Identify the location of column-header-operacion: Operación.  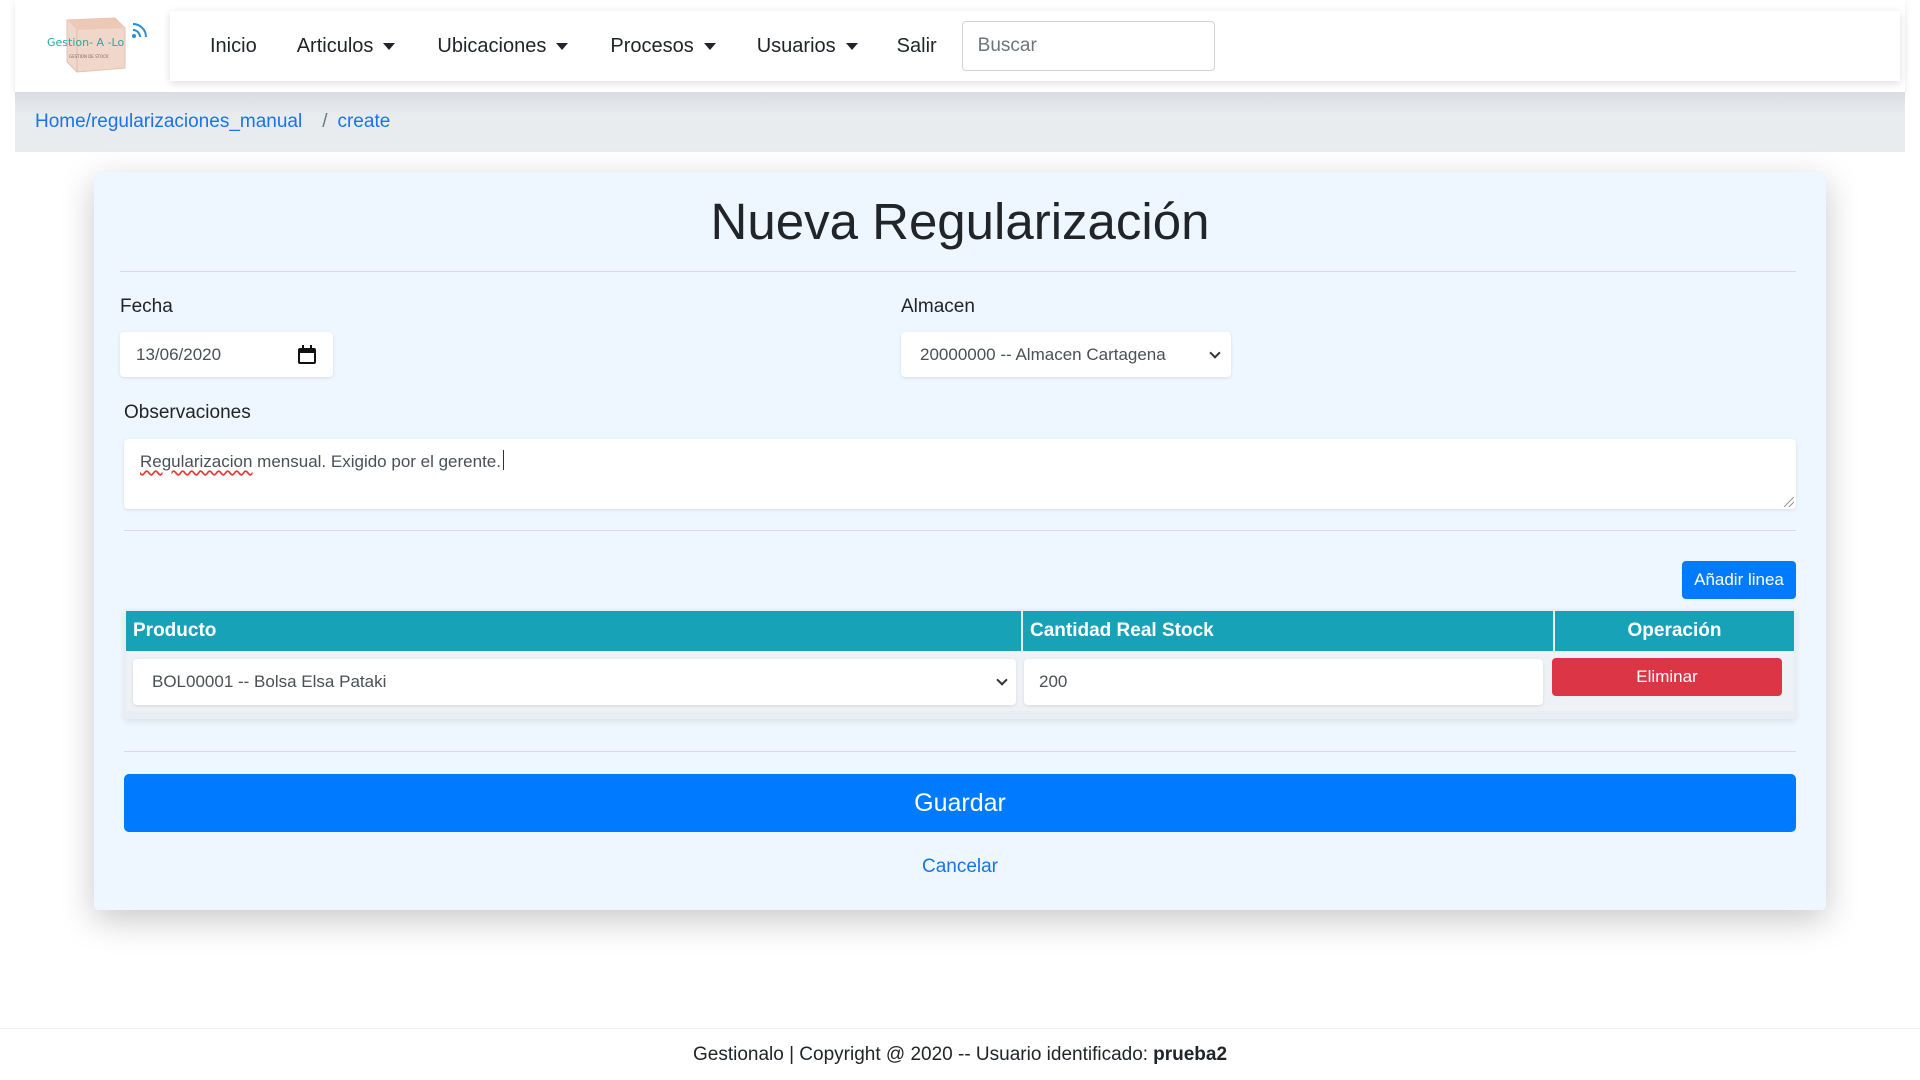
(1674, 630).